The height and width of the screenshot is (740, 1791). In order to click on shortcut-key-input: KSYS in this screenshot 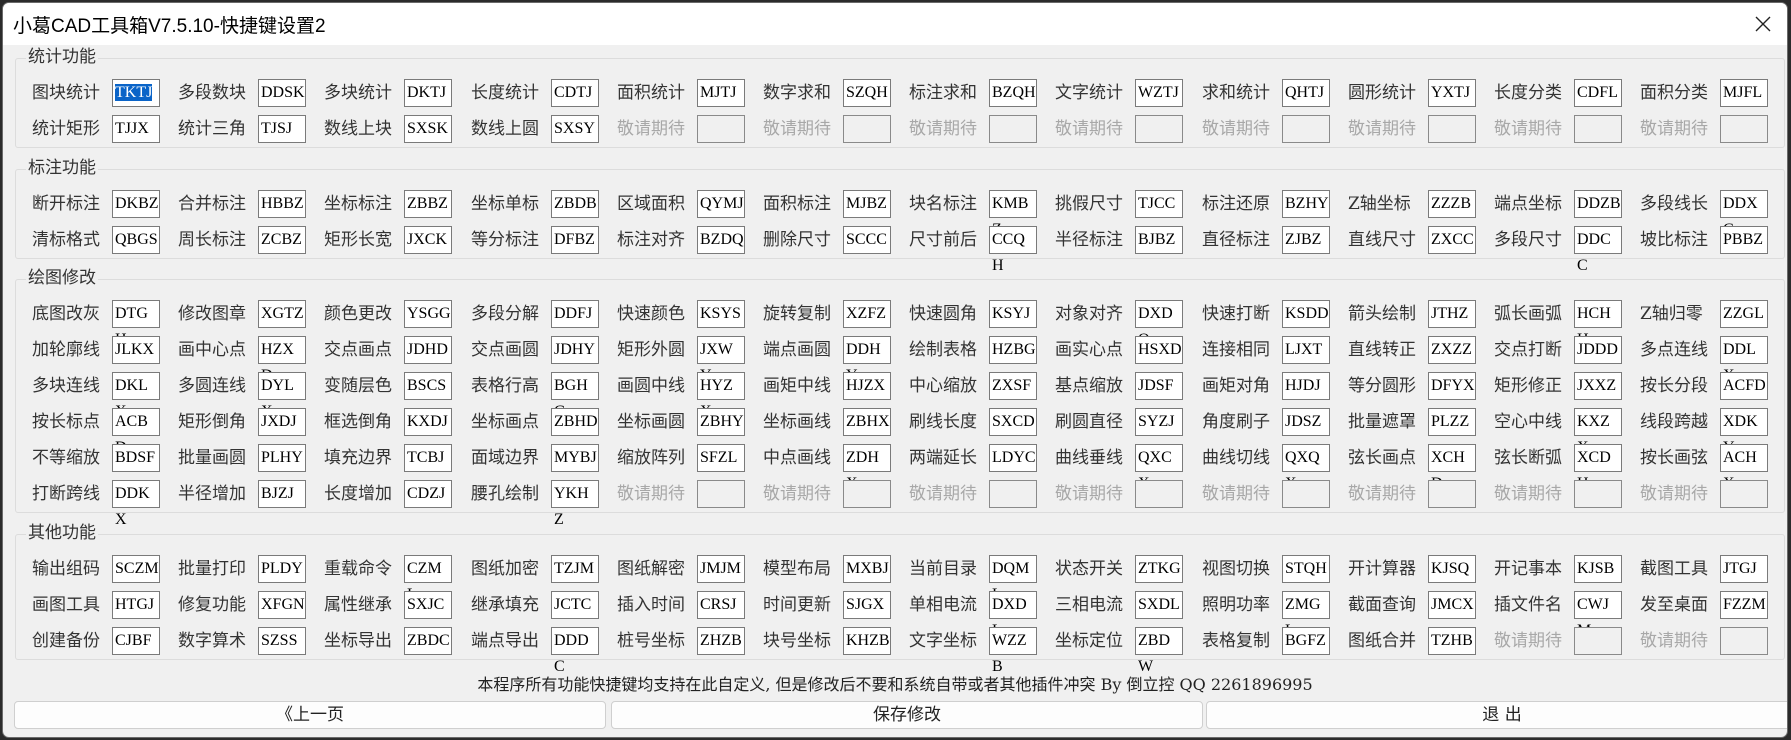, I will do `click(721, 314)`.